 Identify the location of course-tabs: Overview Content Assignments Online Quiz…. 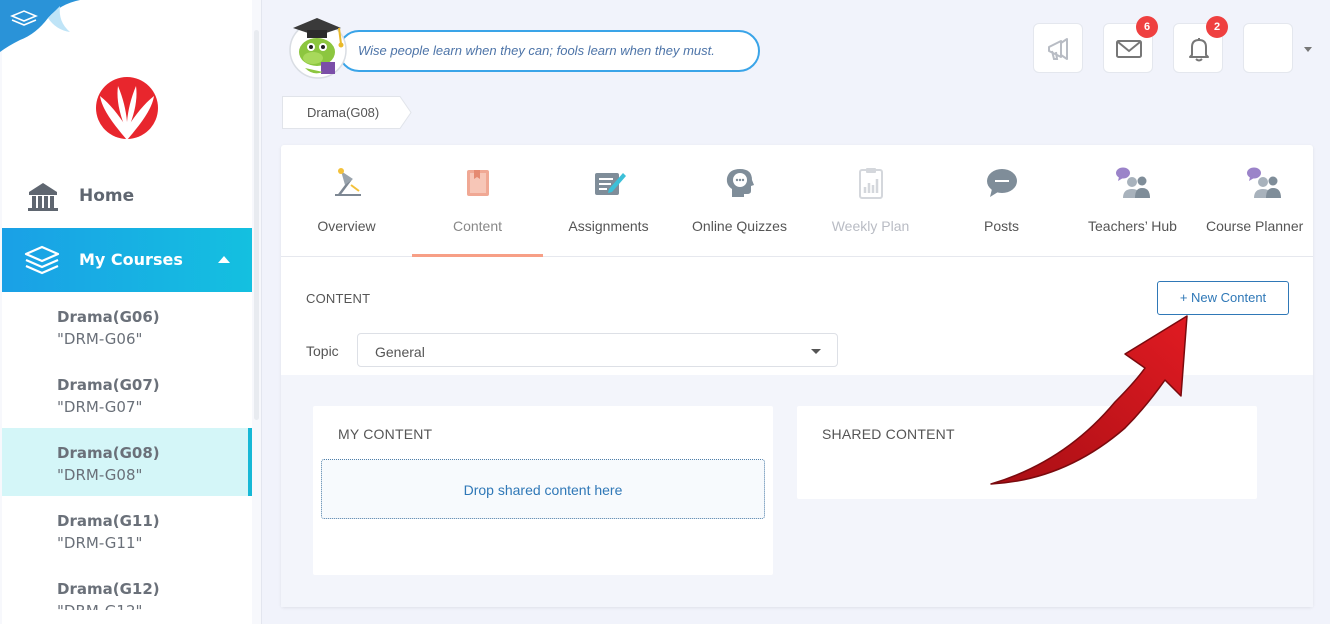
(797, 201).